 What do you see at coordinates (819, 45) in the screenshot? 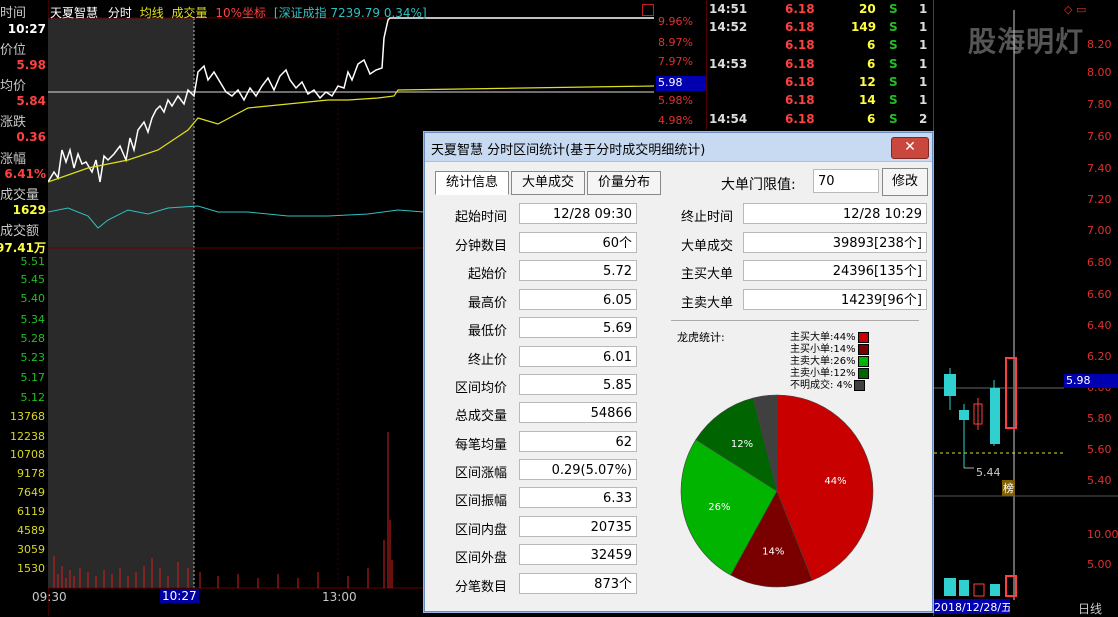
I see `tick-row: 6.18 6 S 1` at bounding box center [819, 45].